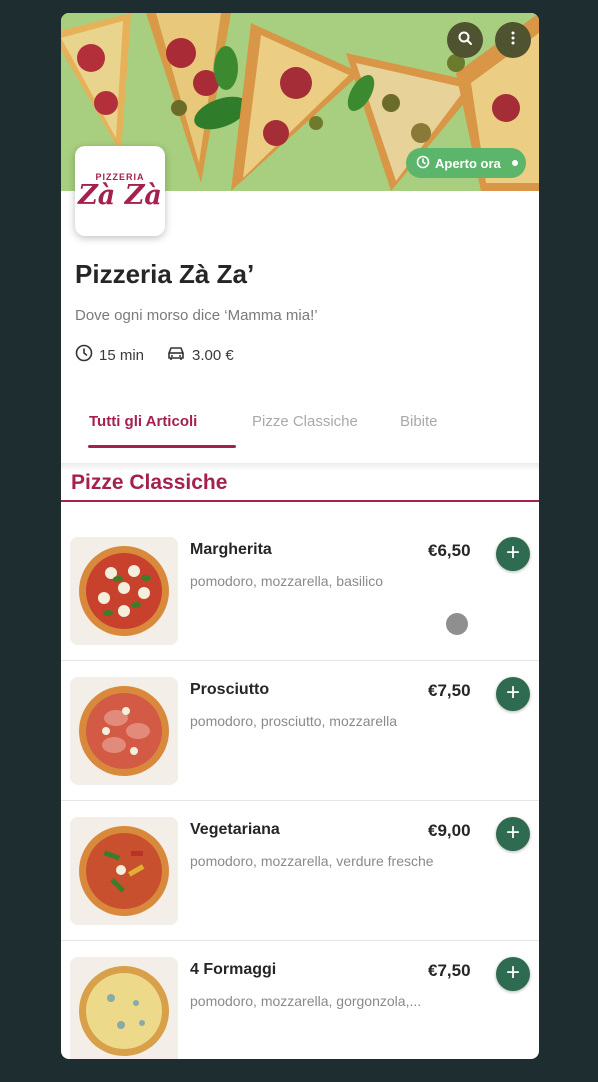  I want to click on delivery-car-icon, so click(176, 355).